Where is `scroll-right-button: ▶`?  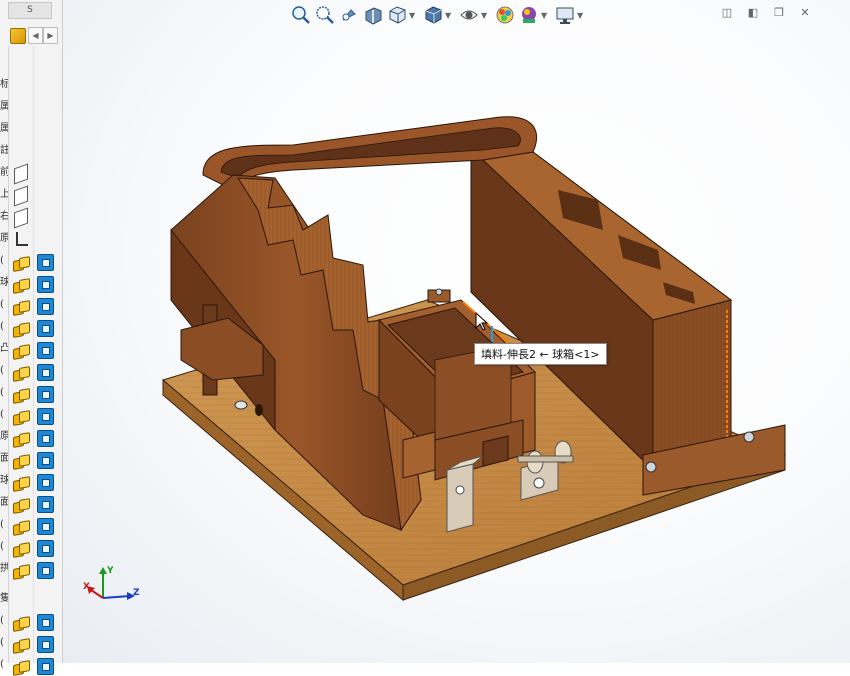 scroll-right-button: ▶ is located at coordinates (50, 35).